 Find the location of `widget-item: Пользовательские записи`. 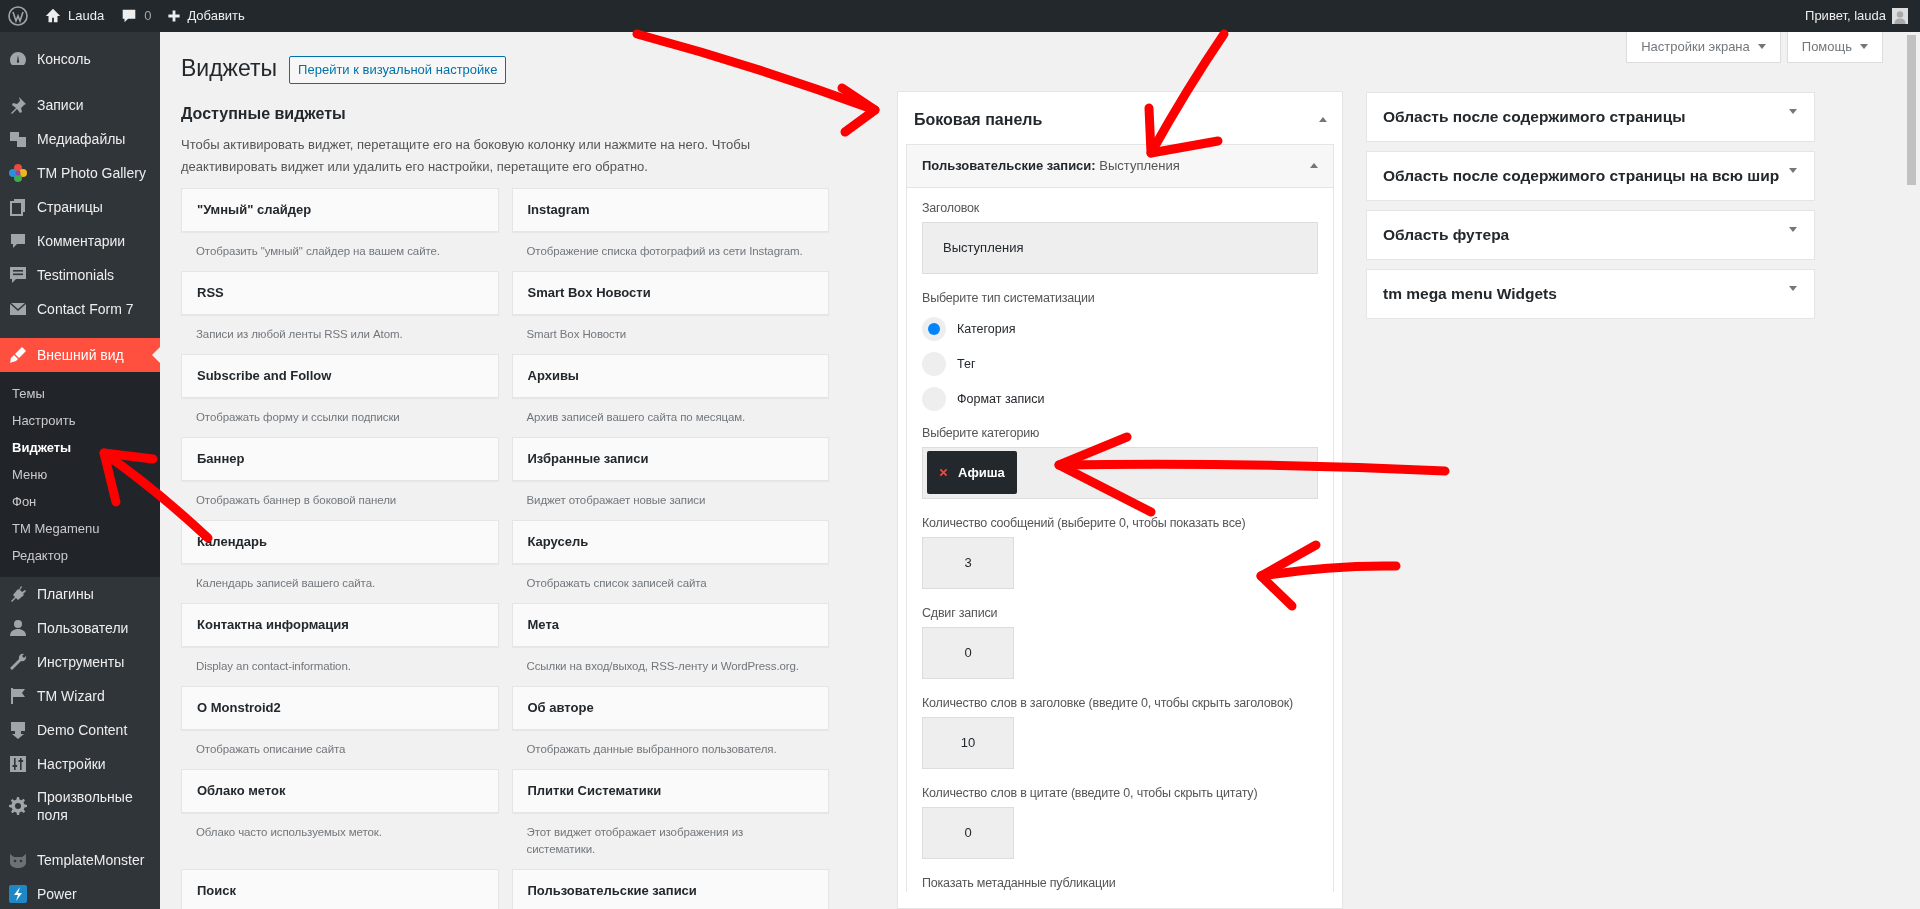

widget-item: Пользовательские записи is located at coordinates (670, 888).